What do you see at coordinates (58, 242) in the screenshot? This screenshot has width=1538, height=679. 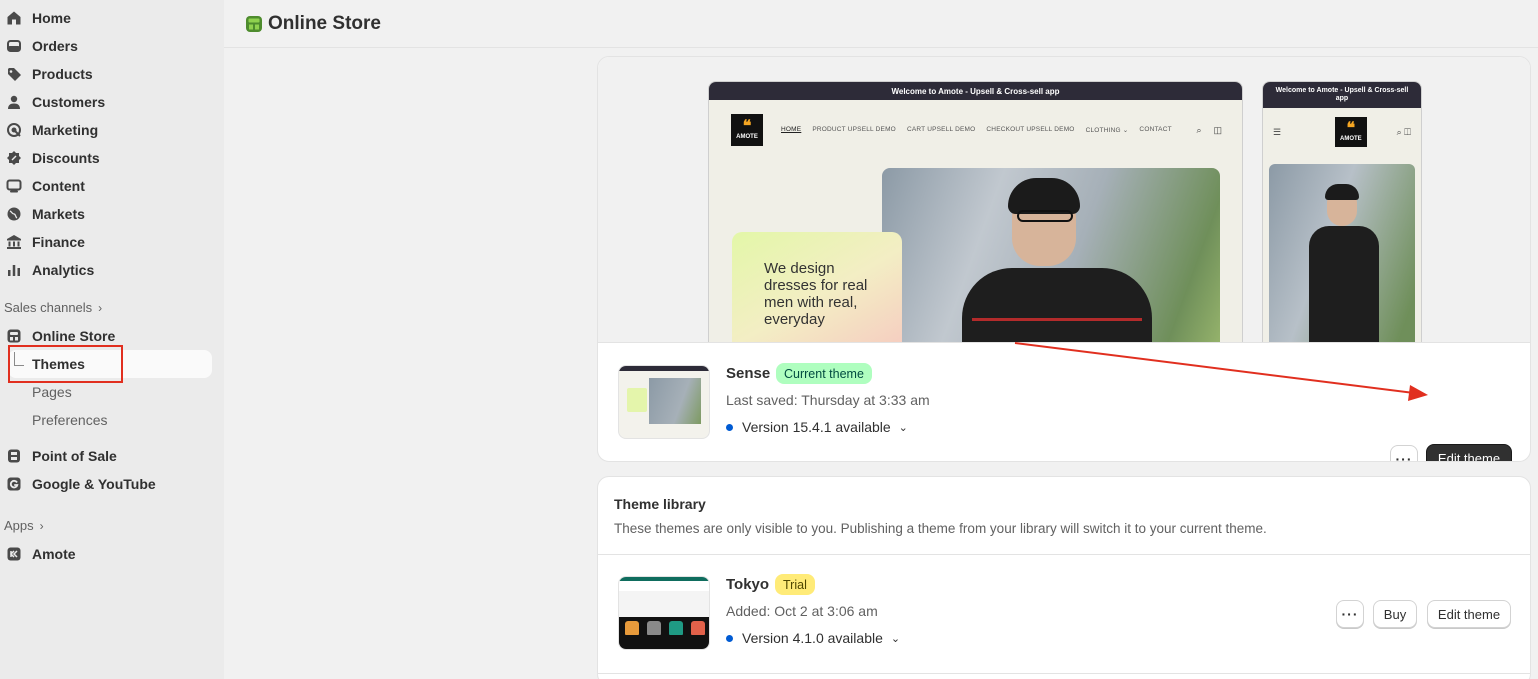 I see `sidebar-item-label: Finance` at bounding box center [58, 242].